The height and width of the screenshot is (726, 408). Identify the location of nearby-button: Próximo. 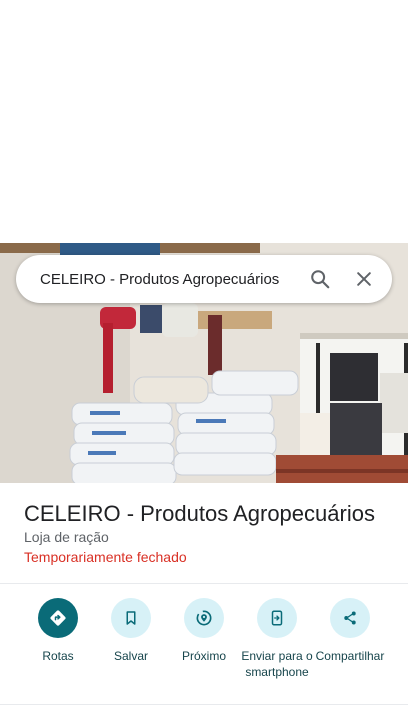
(204, 631).